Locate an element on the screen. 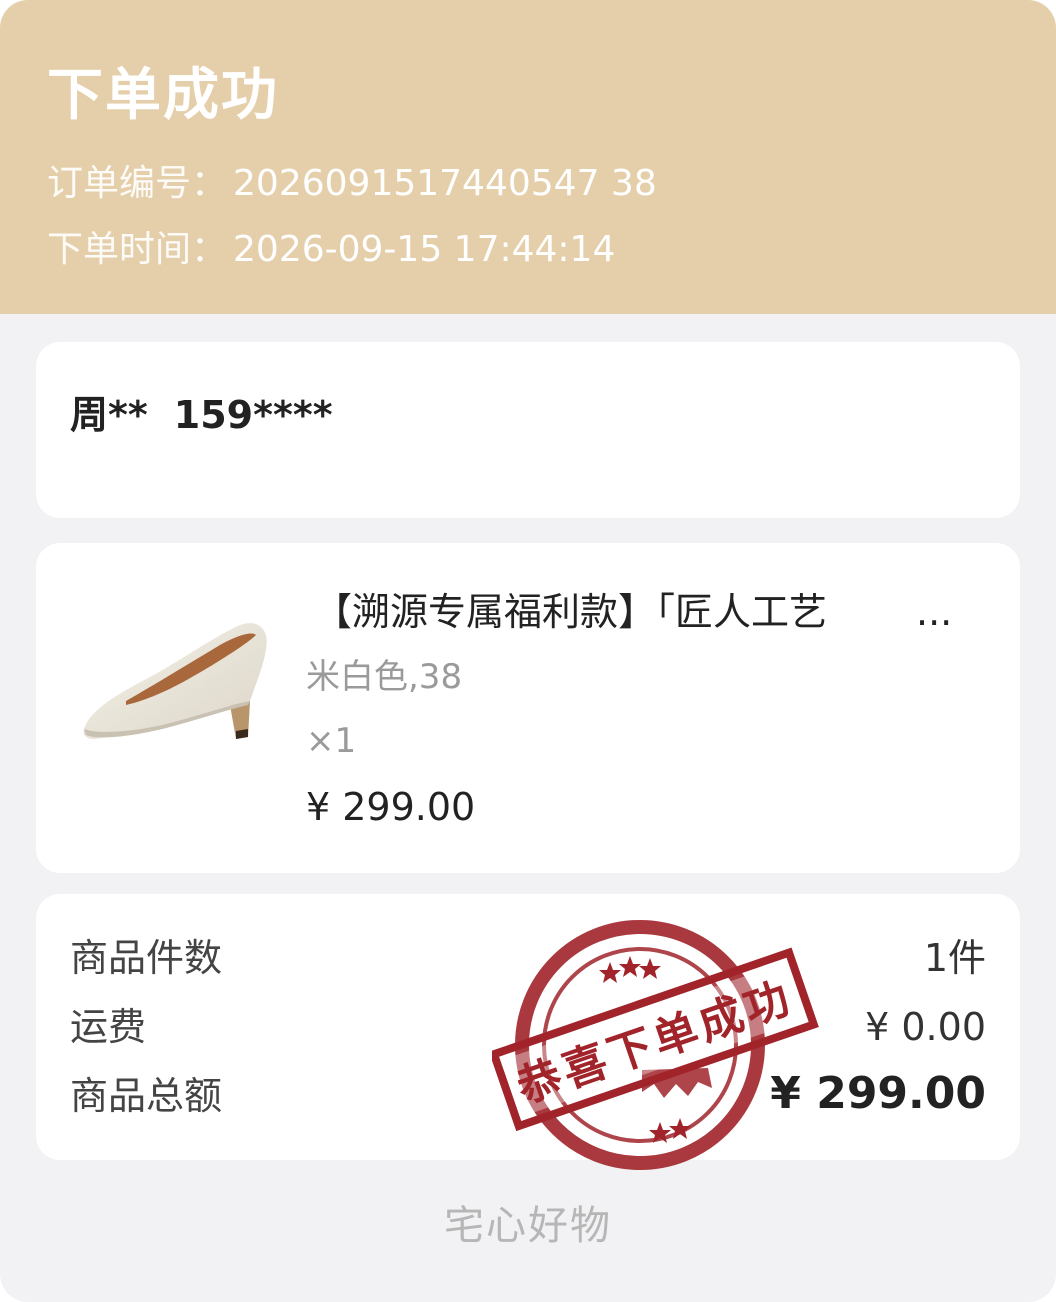 This screenshot has height=1302, width=1056. order-time-label: 下单时间： is located at coordinates (137, 249).